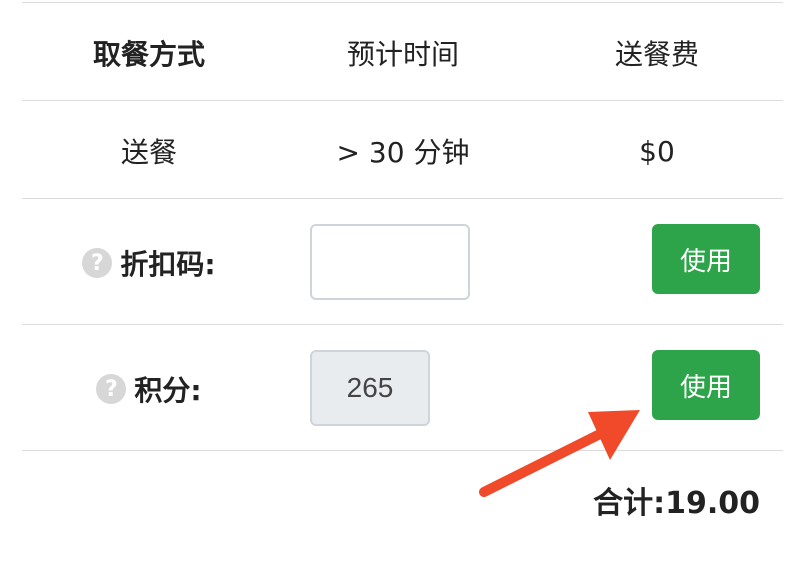 Image resolution: width=812 pixels, height=562 pixels. I want to click on points-label-group: ? 积分:, so click(149, 389).